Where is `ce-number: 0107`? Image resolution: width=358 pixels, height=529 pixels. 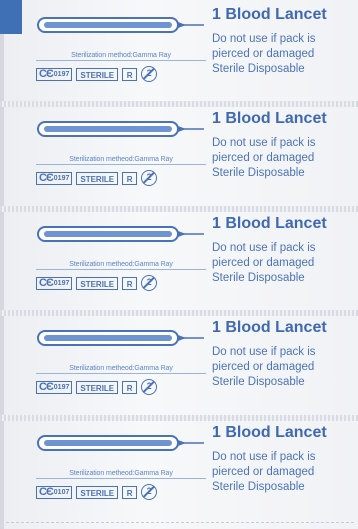
ce-number: 0107 is located at coordinates (61, 492).